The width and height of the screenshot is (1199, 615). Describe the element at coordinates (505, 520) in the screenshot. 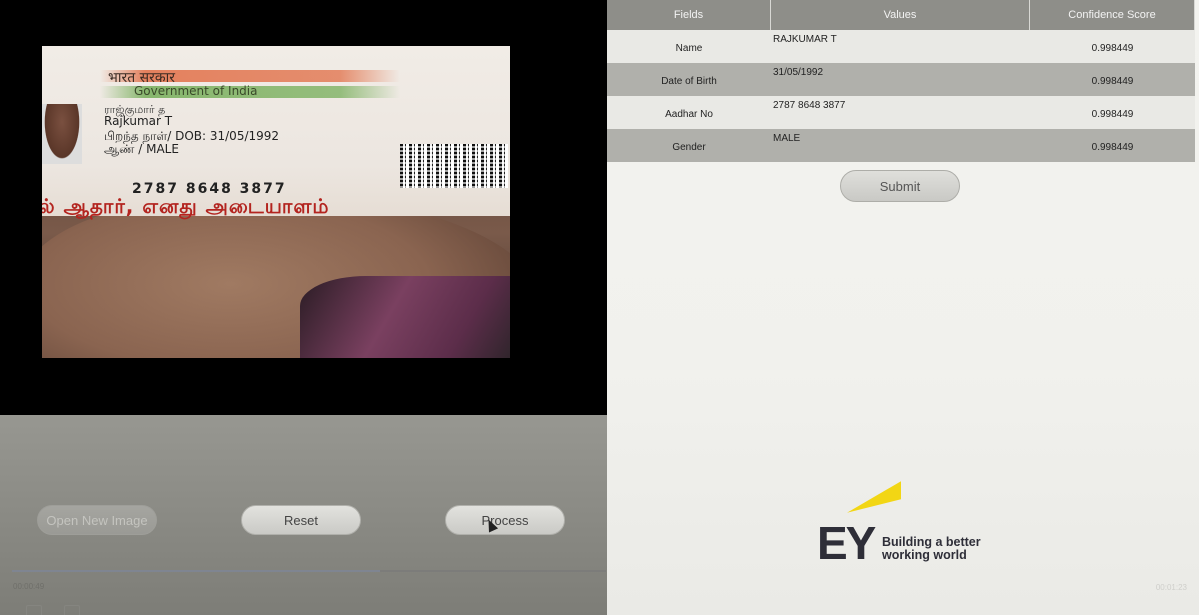

I see `process-button: Process` at that location.